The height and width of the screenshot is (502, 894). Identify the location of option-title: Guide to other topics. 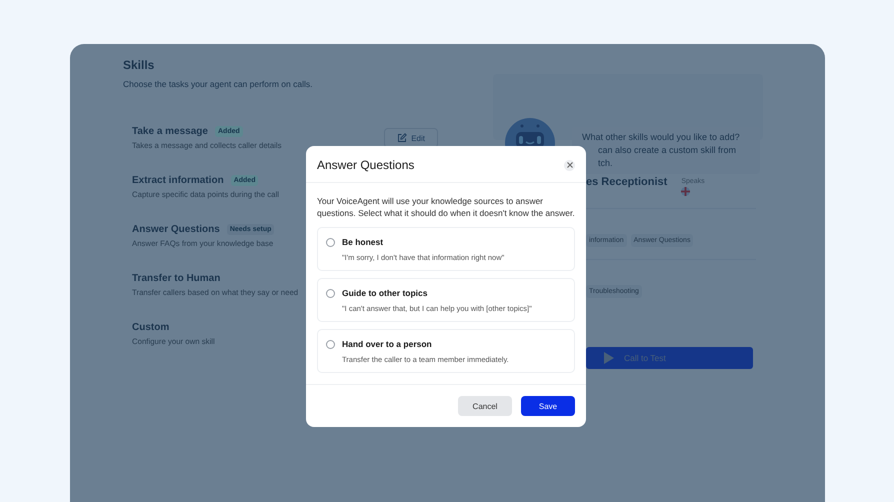
(385, 293).